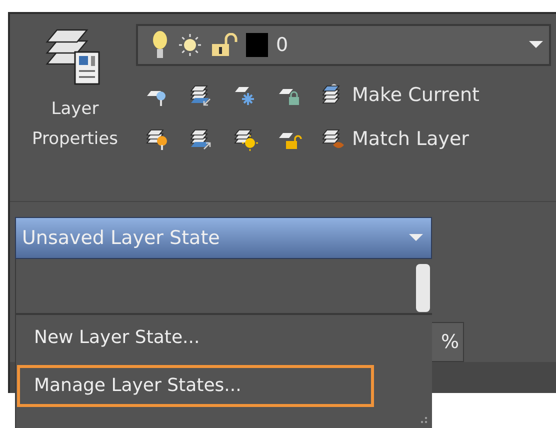 Image resolution: width=556 pixels, height=428 pixels. I want to click on light-bulb-icon, so click(160, 45).